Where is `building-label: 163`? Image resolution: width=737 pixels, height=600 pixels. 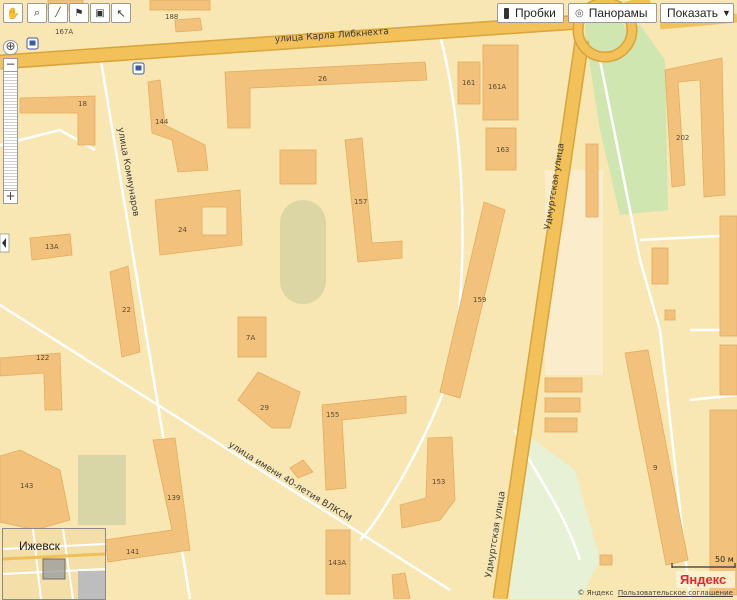
building-label: 163 is located at coordinates (502, 150).